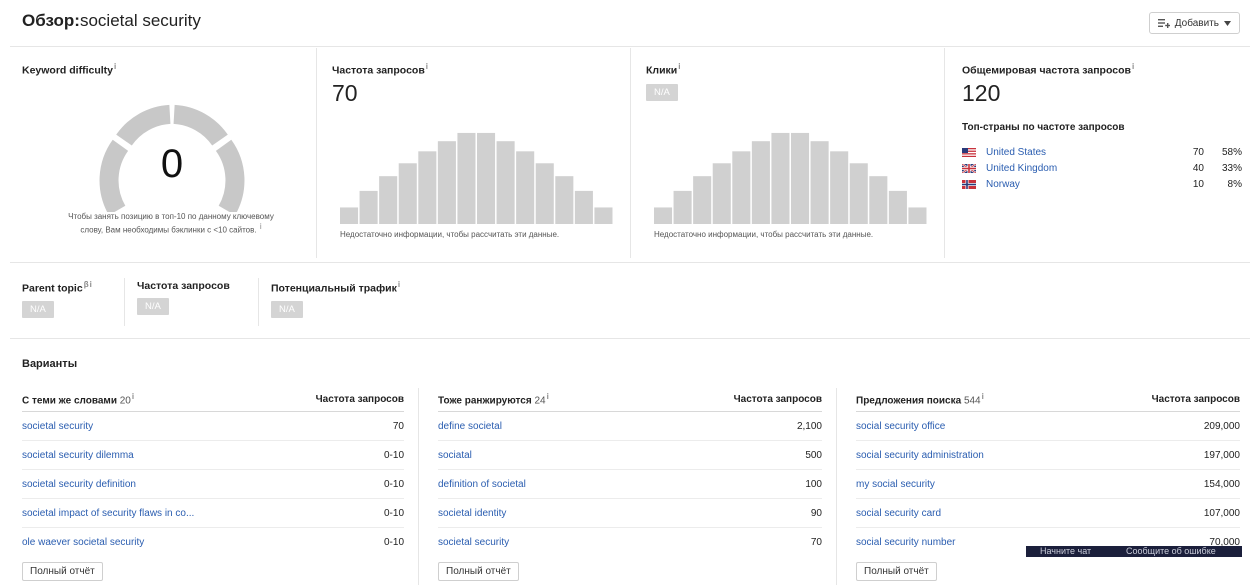 This screenshot has width=1252, height=585. Describe the element at coordinates (1065, 551) in the screenshot. I see `start-chat-link: Начните чат` at that location.